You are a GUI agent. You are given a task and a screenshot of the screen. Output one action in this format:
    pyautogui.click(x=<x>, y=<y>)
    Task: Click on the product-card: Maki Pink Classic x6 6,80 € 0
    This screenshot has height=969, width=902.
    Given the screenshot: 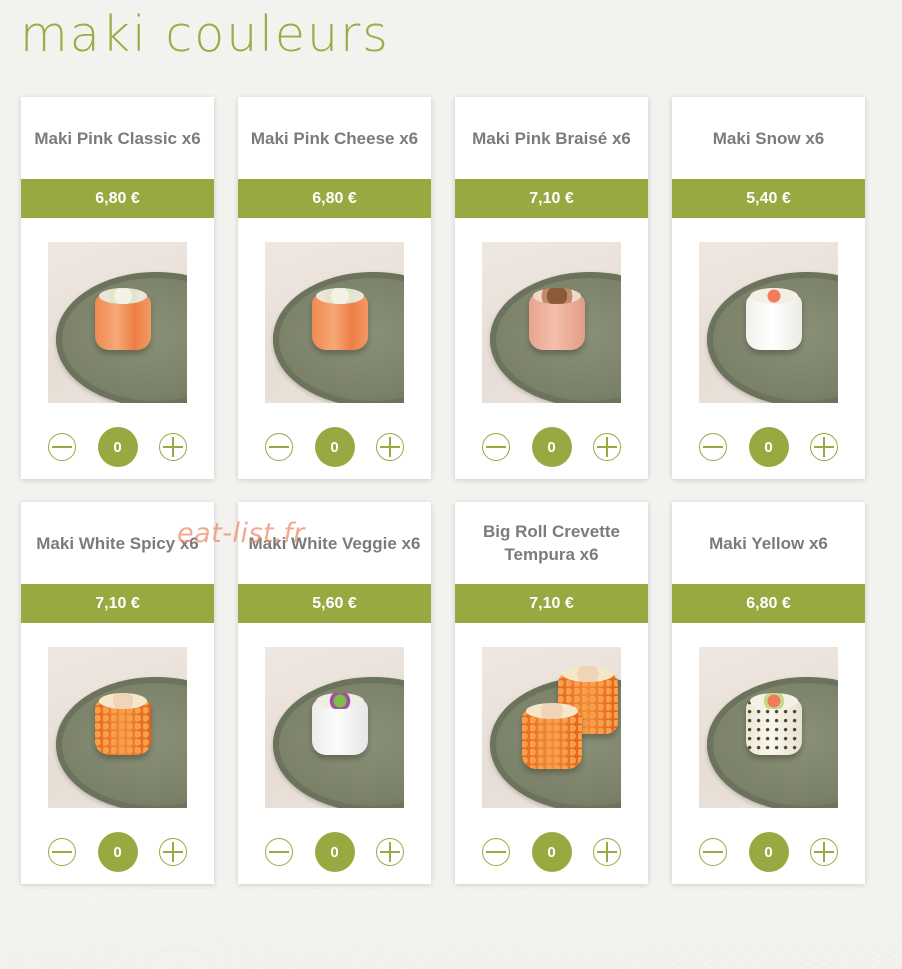 What is the action you would take?
    pyautogui.click(x=117, y=288)
    